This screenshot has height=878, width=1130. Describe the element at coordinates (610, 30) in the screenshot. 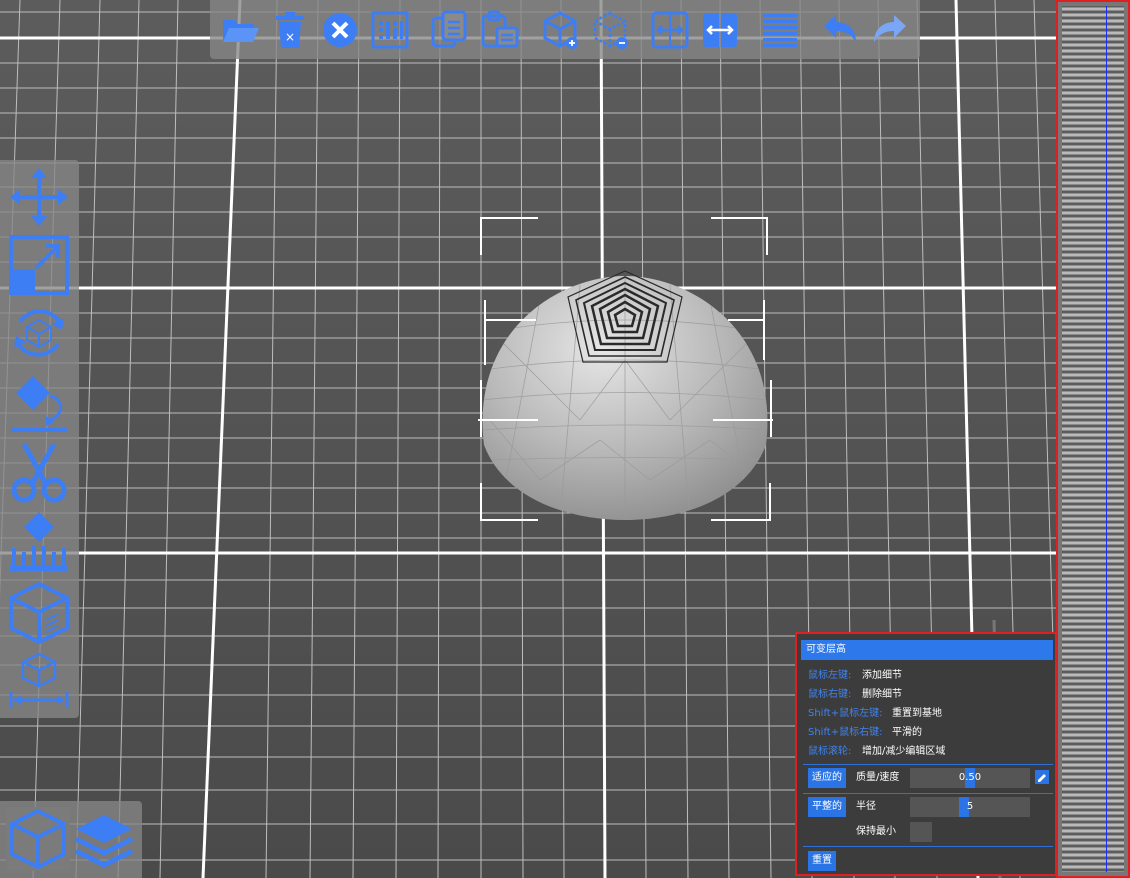

I see `split-model-icon` at that location.